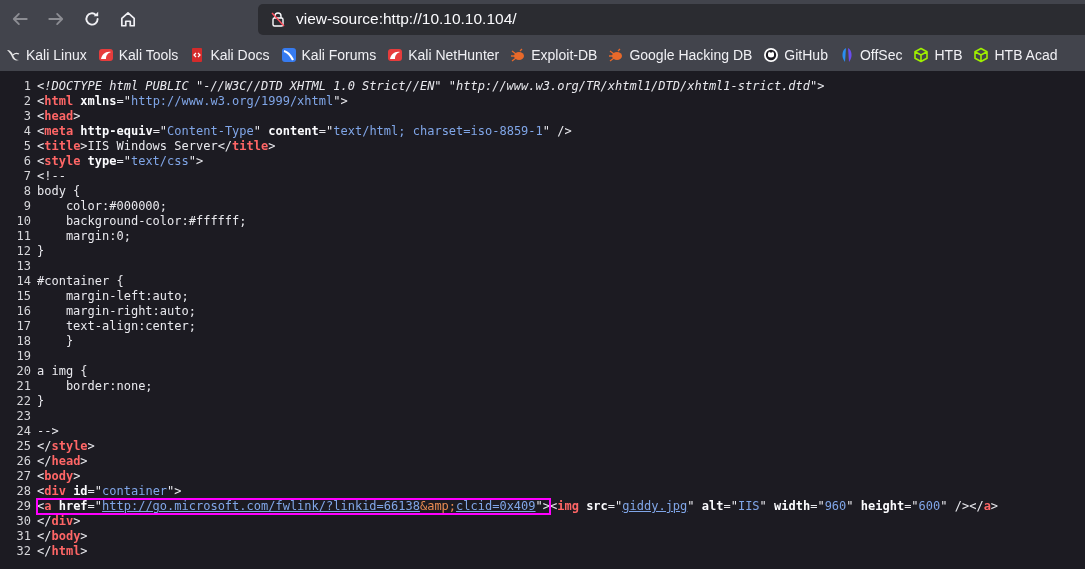 Image resolution: width=1085 pixels, height=569 pixels. I want to click on line-number: 4, so click(27, 131).